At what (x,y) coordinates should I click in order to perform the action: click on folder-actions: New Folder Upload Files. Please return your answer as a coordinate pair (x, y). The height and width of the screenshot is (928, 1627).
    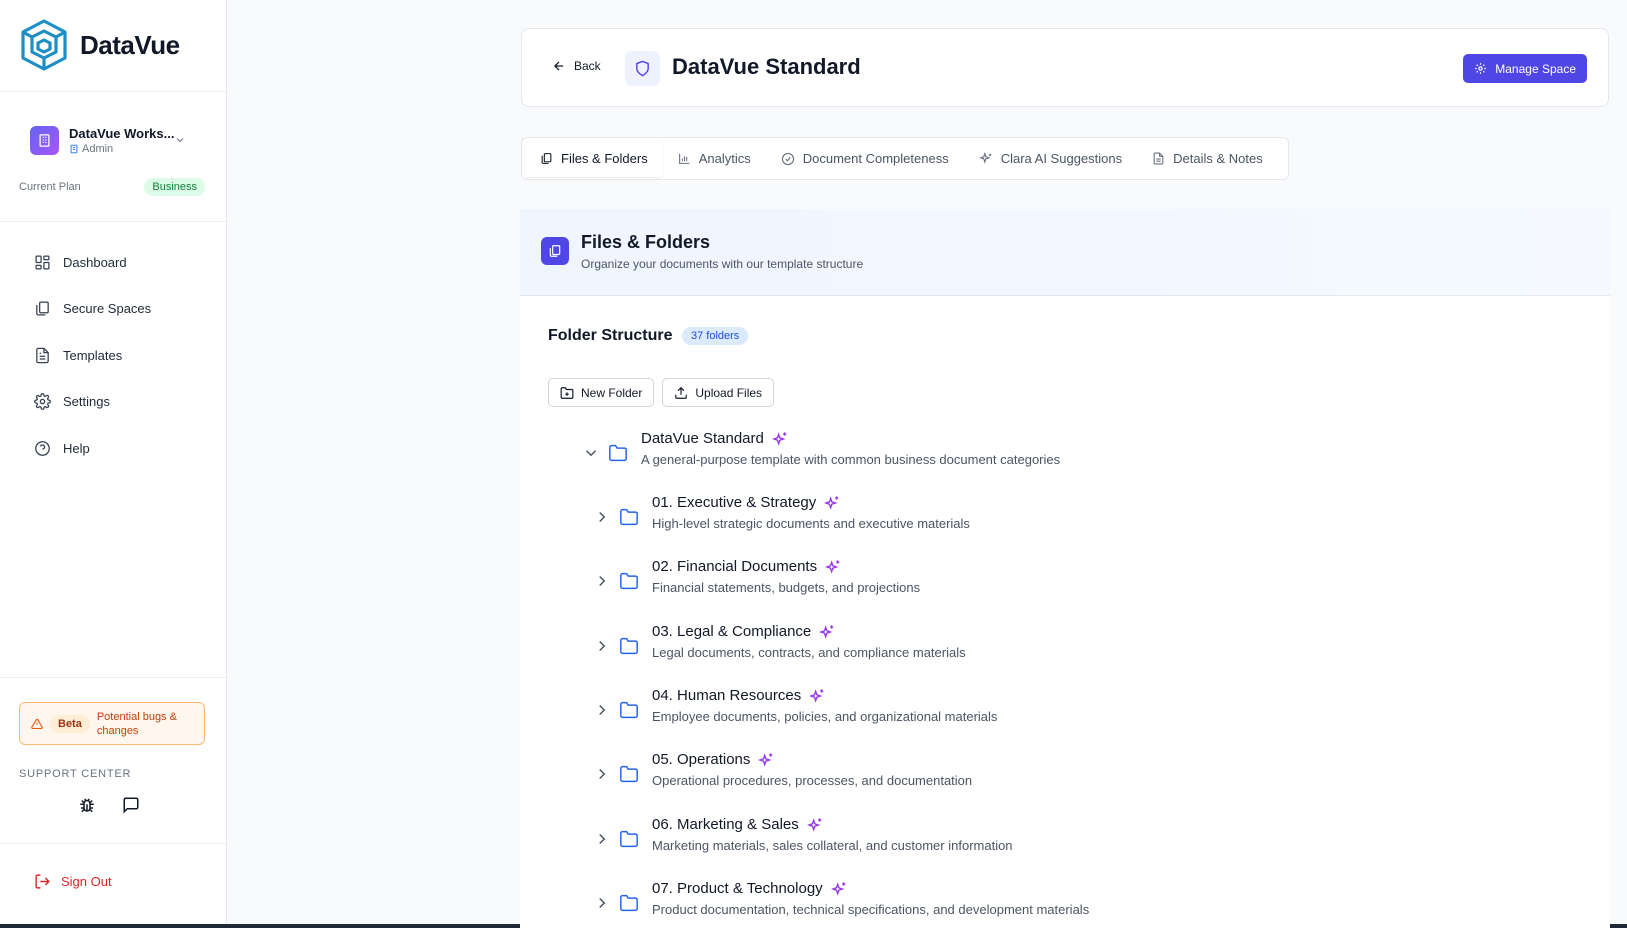
    Looking at the image, I should click on (661, 392).